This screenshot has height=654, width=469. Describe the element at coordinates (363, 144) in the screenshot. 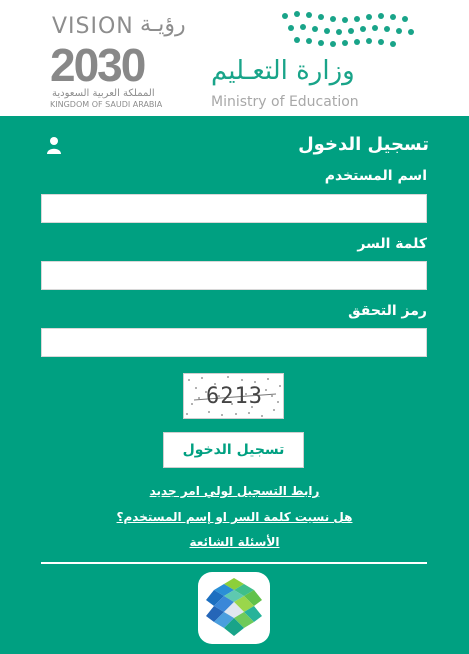

I see `login-title: تسجيل الدخول` at that location.